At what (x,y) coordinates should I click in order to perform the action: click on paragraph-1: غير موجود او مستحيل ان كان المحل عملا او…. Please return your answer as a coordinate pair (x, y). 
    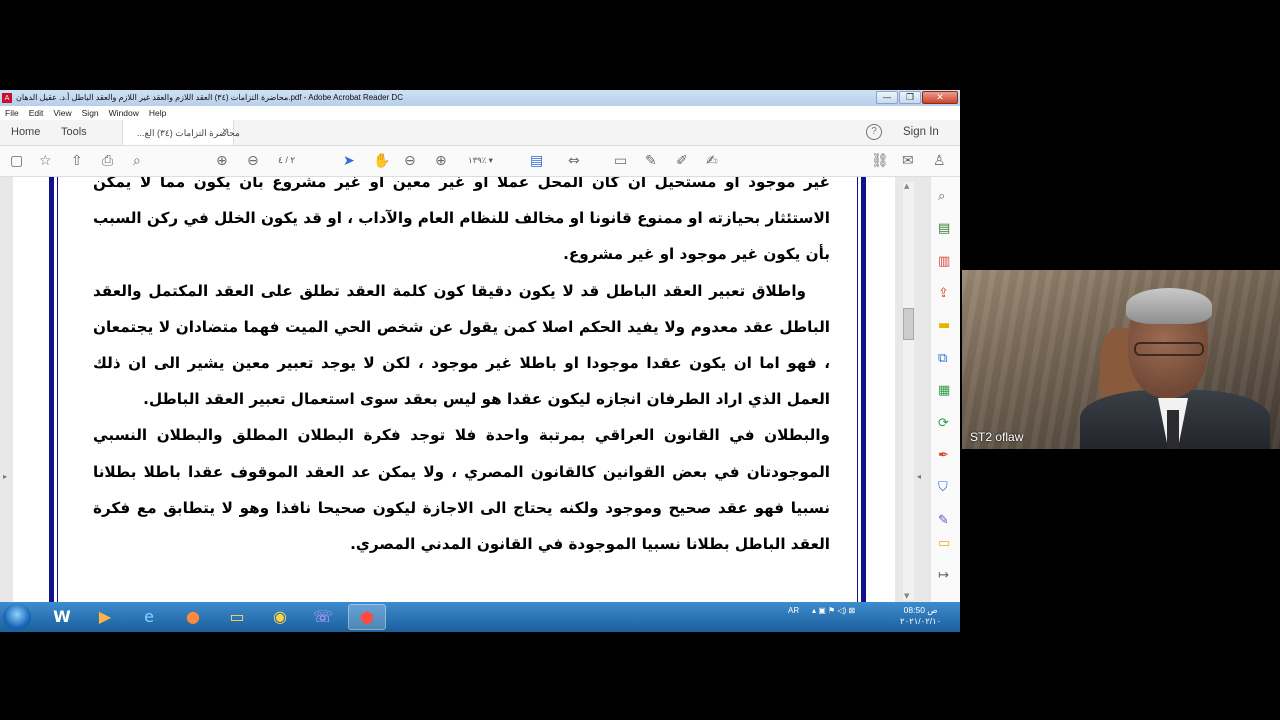
    Looking at the image, I should click on (461, 220).